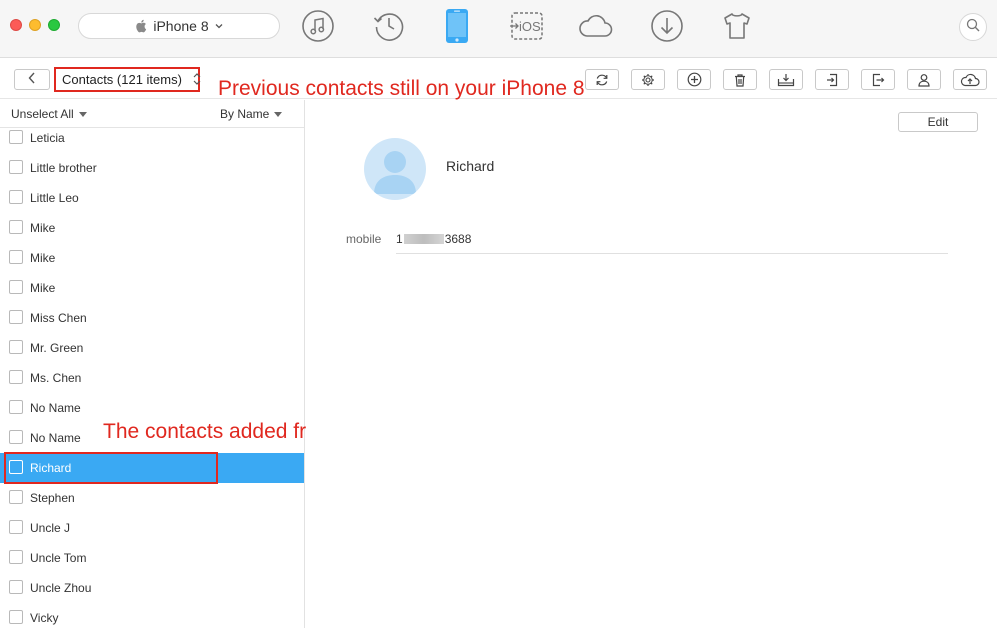  I want to click on contact-button, so click(924, 79).